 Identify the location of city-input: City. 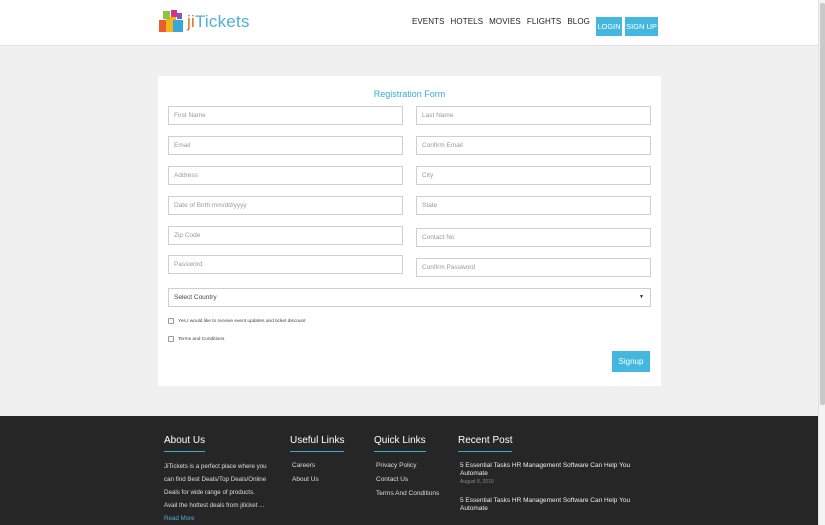
(533, 175).